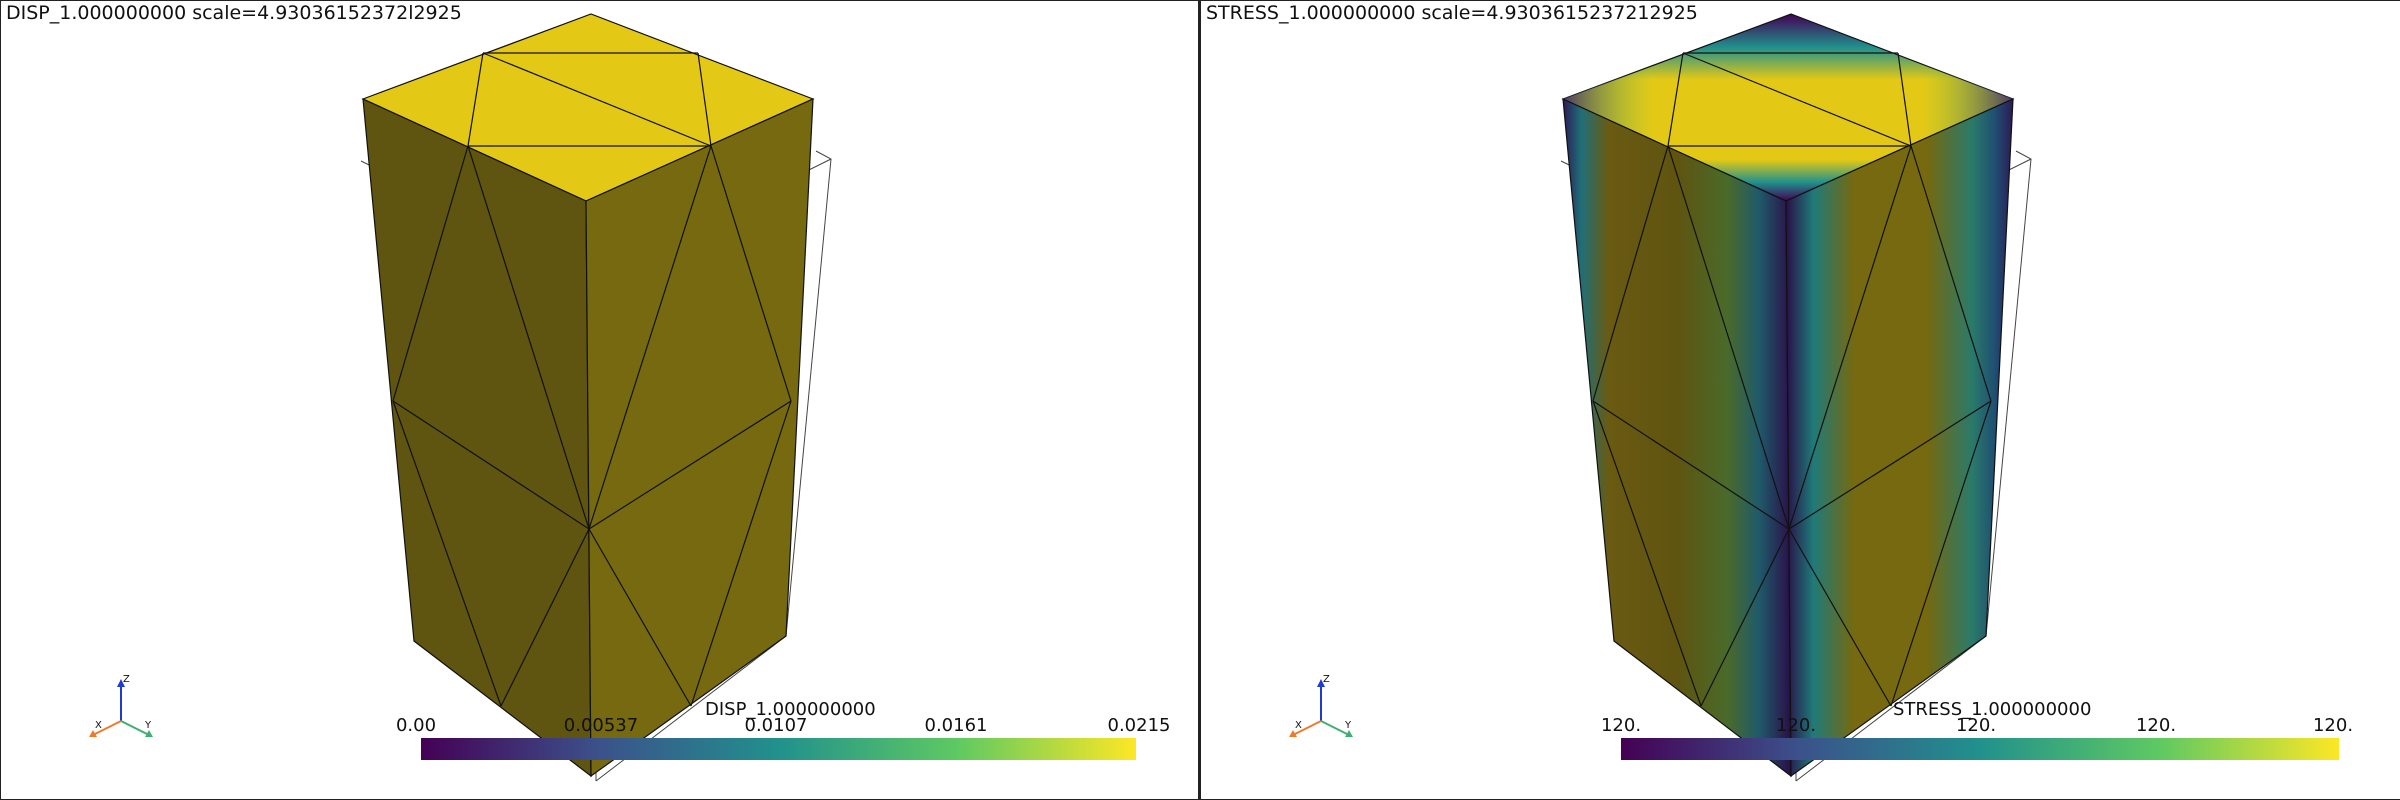  What do you see at coordinates (601, 725) in the screenshot?
I see `colorbar-tick: 0.00537` at bounding box center [601, 725].